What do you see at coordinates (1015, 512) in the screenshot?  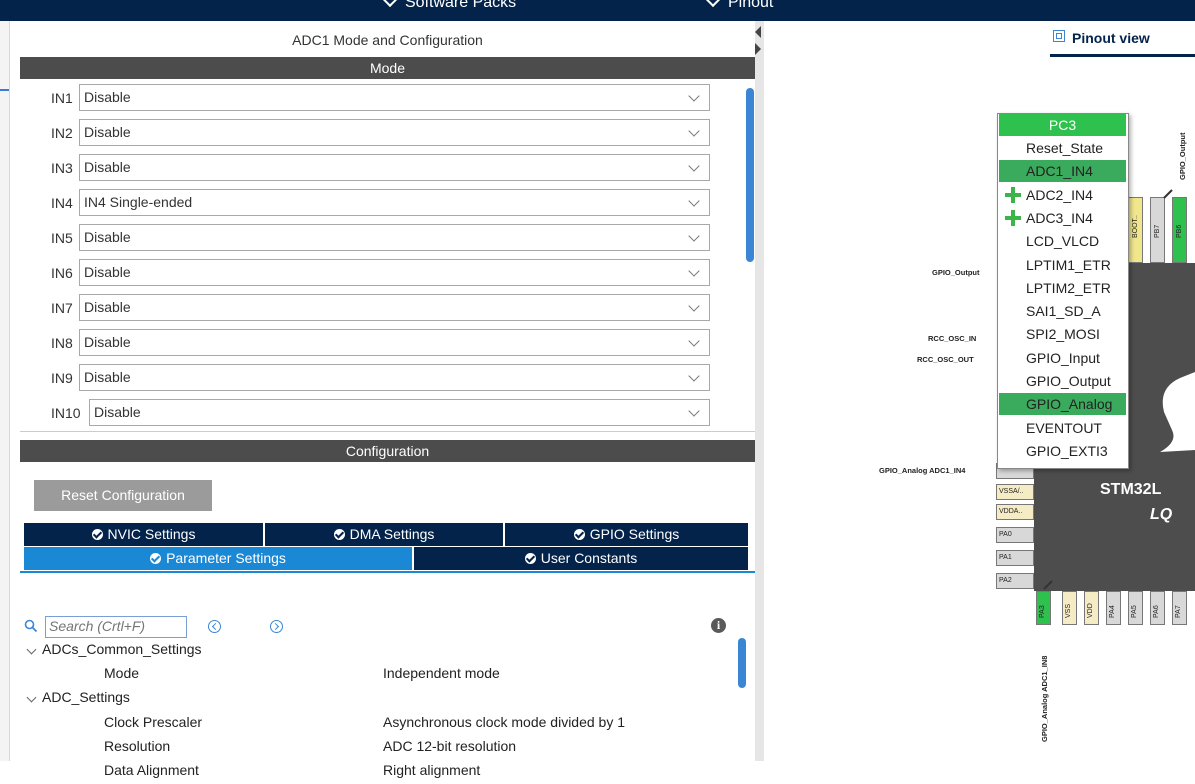 I see `pin-vdda: VDDA..` at bounding box center [1015, 512].